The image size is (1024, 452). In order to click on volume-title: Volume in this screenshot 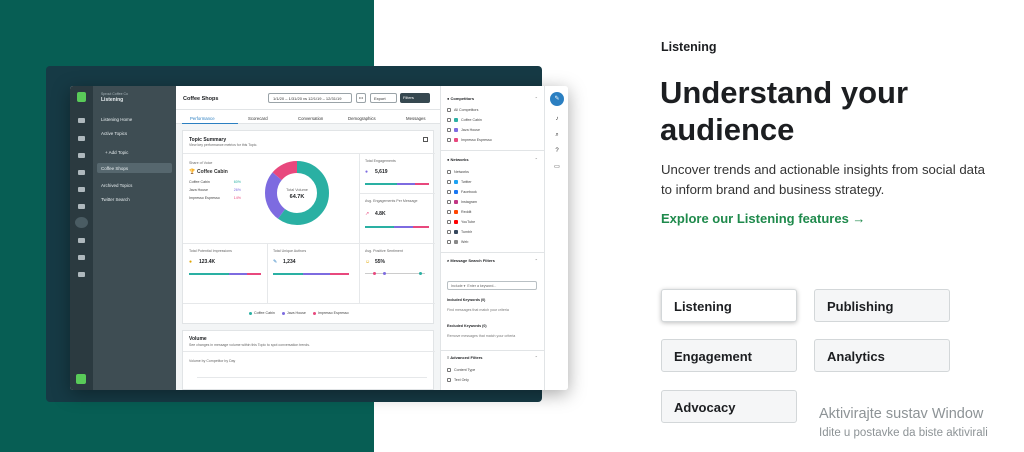, I will do `click(198, 339)`.